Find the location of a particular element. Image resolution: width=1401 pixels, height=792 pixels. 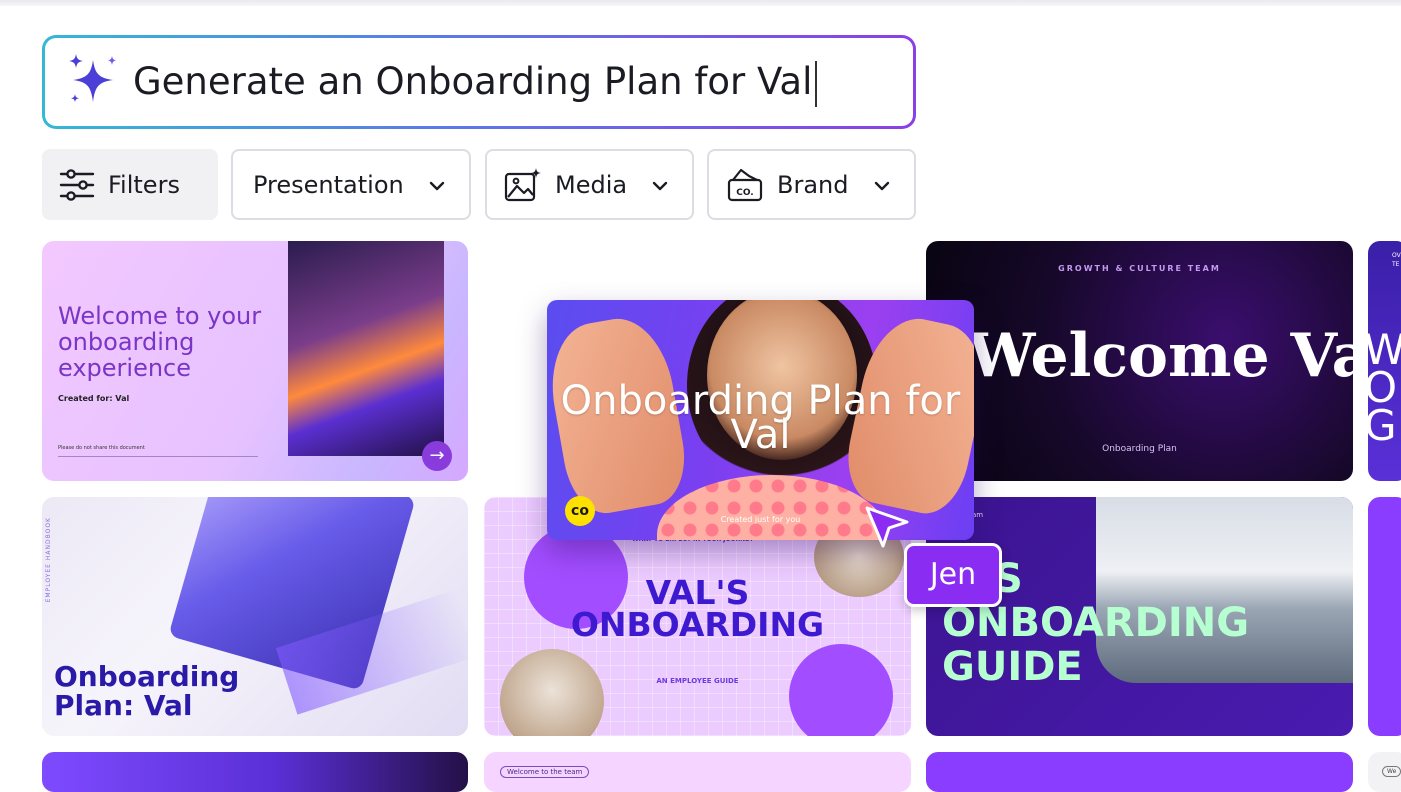

template-title: Onboarding Plan for Val is located at coordinates (760, 418).